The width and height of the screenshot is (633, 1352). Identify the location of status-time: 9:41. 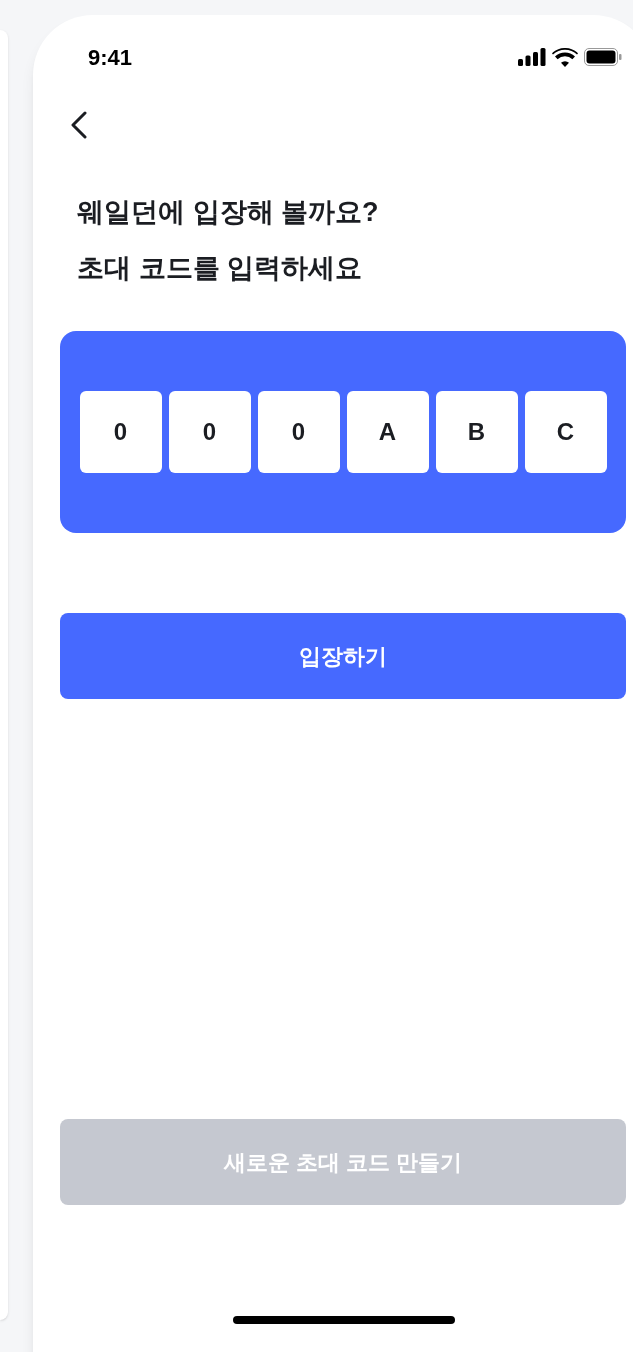
(110, 57).